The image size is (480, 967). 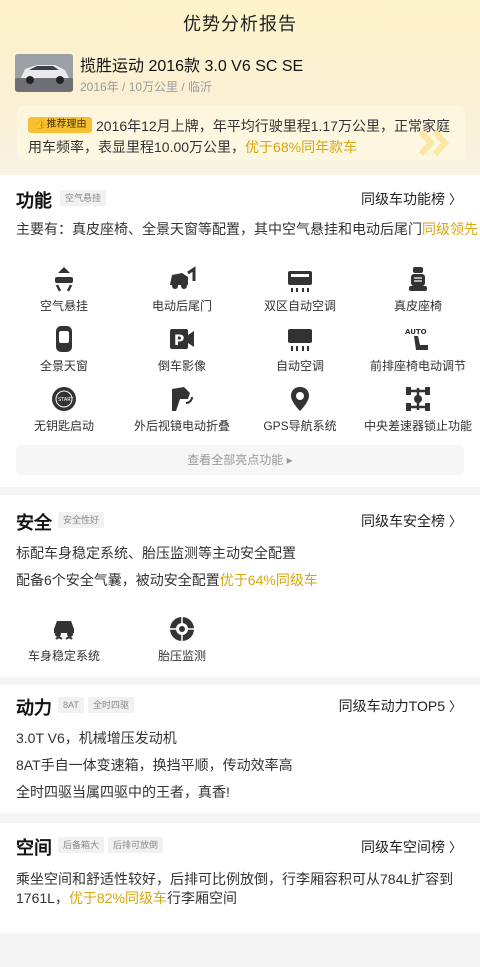 I want to click on power-line-3: 全时四驱当属四驱中的王者，真香!, so click(x=123, y=792).